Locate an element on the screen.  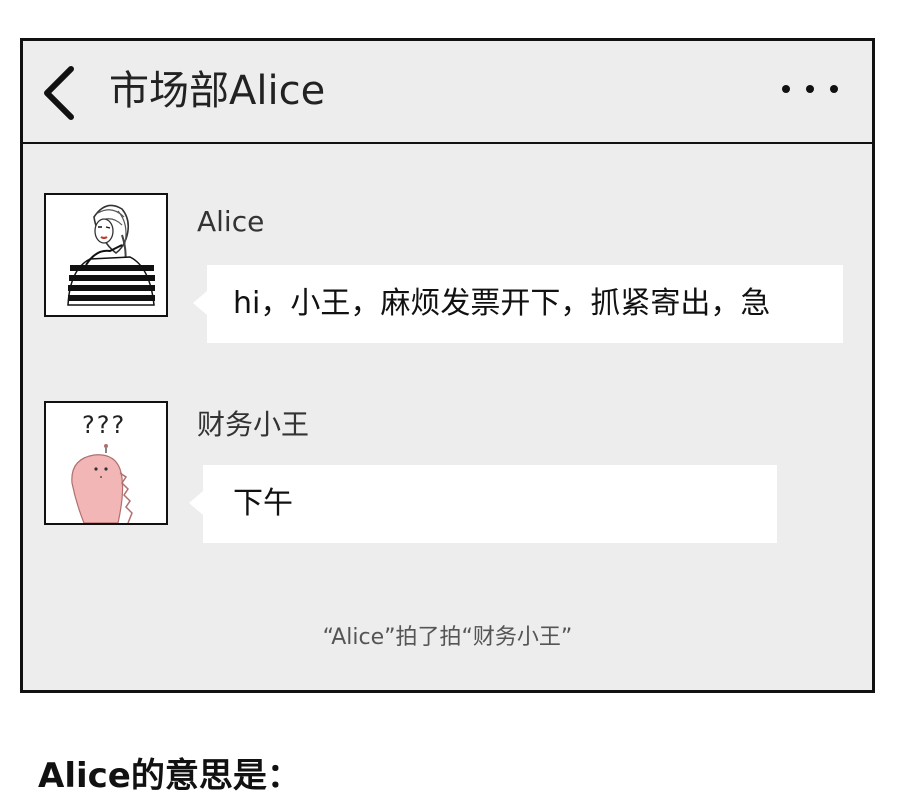
sender-name-xiaowang: 财务小王 is located at coordinates (253, 424).